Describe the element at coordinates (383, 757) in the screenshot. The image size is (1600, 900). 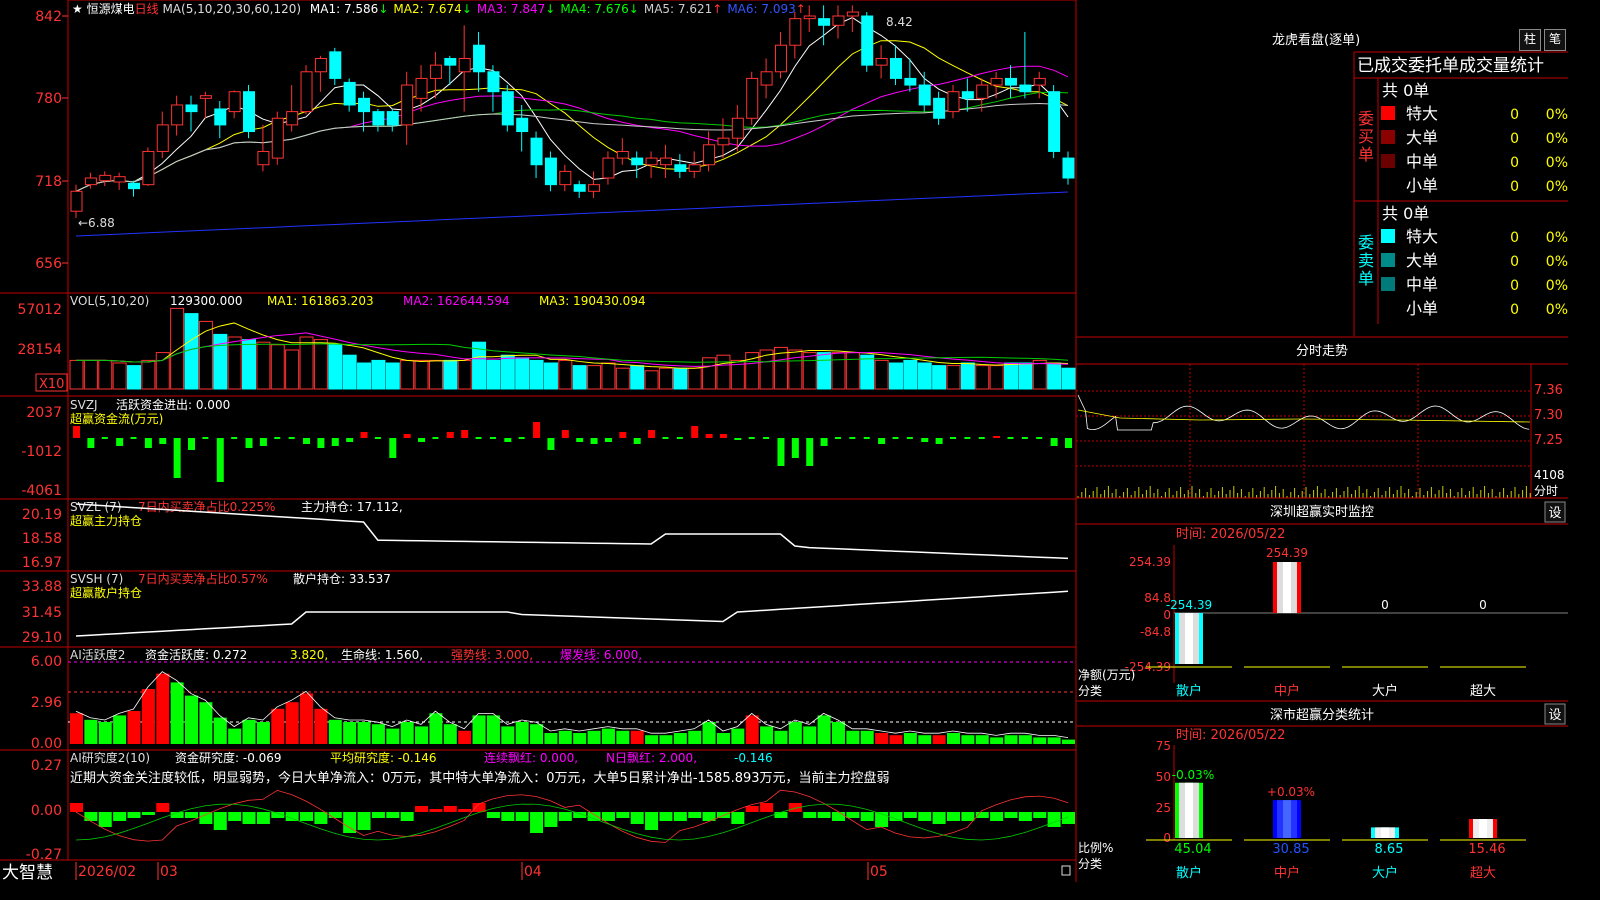
I see `ai-research-b: 平均研究度: -0.146` at that location.